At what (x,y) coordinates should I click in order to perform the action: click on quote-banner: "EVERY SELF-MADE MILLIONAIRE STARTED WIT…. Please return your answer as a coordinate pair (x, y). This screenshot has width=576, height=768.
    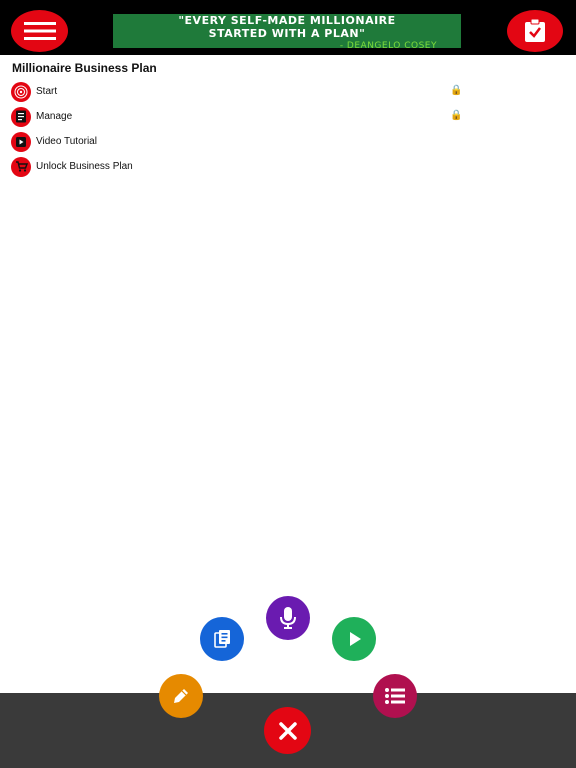
    Looking at the image, I should click on (287, 32).